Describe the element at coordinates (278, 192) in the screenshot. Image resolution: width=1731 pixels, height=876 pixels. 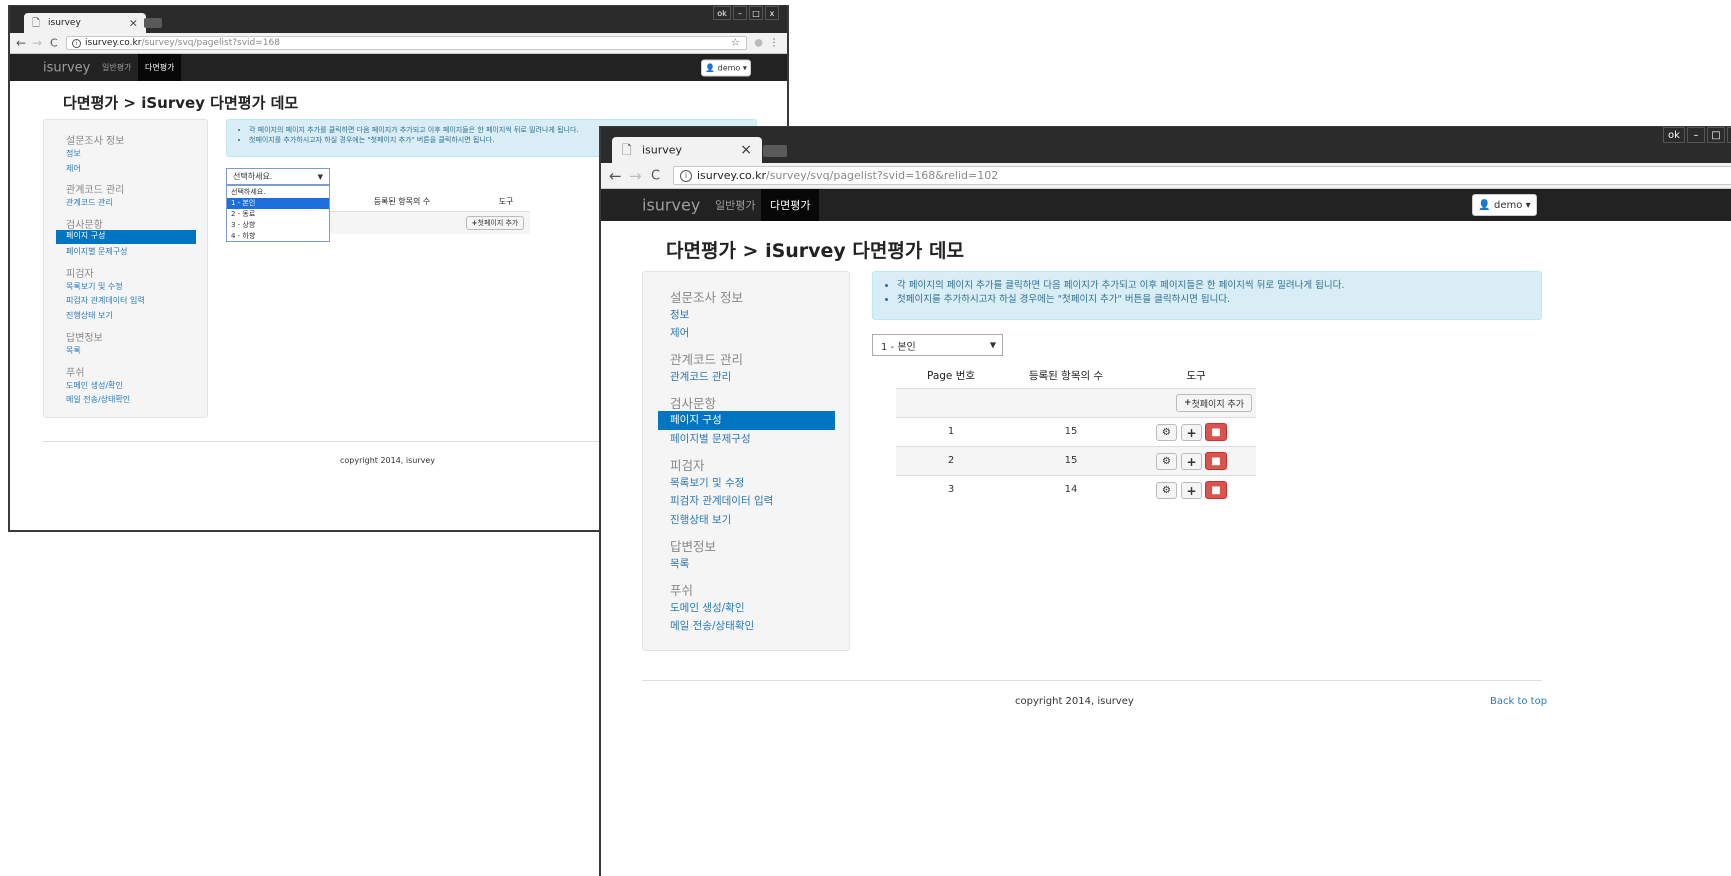
I see `option-select: 선택하세요.` at that location.